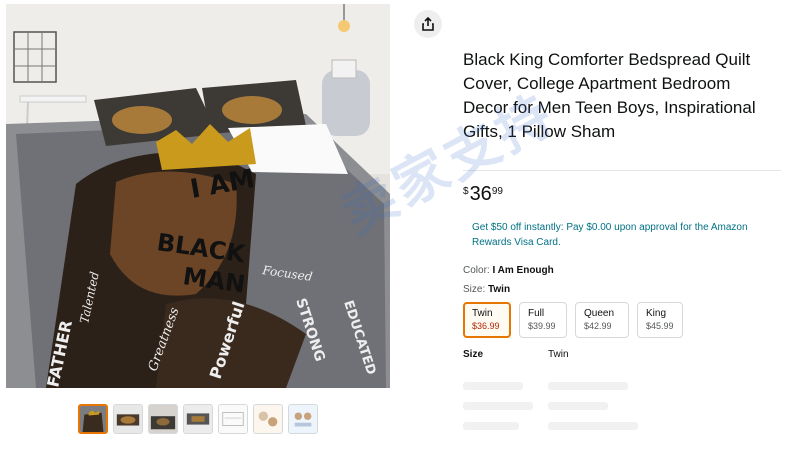 Image resolution: width=800 pixels, height=455 pixels. Describe the element at coordinates (473, 354) in the screenshot. I see `spec-label: Size` at that location.